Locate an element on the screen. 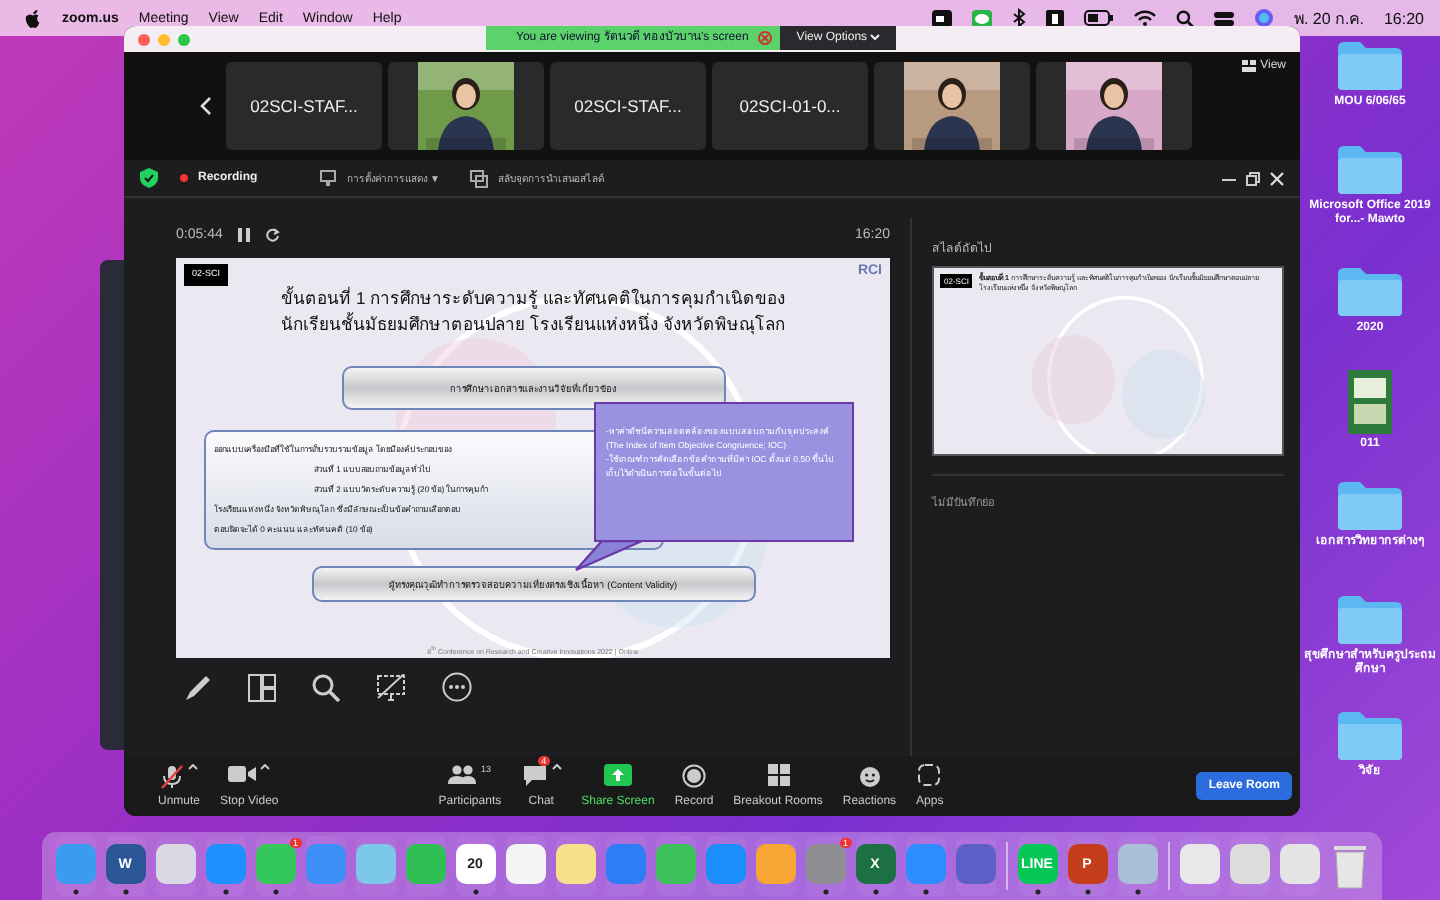  layout-icon is located at coordinates (262, 687).